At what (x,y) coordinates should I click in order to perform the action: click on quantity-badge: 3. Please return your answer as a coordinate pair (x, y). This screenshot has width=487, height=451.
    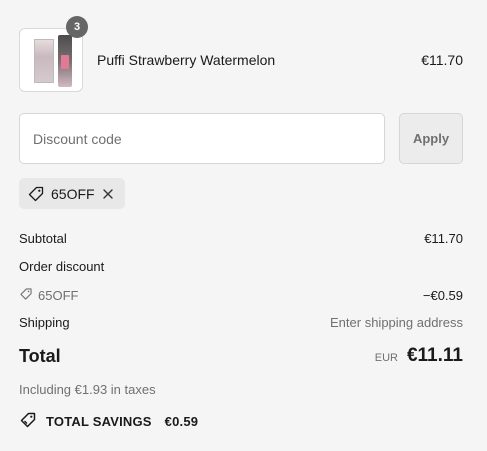
    Looking at the image, I should click on (77, 27).